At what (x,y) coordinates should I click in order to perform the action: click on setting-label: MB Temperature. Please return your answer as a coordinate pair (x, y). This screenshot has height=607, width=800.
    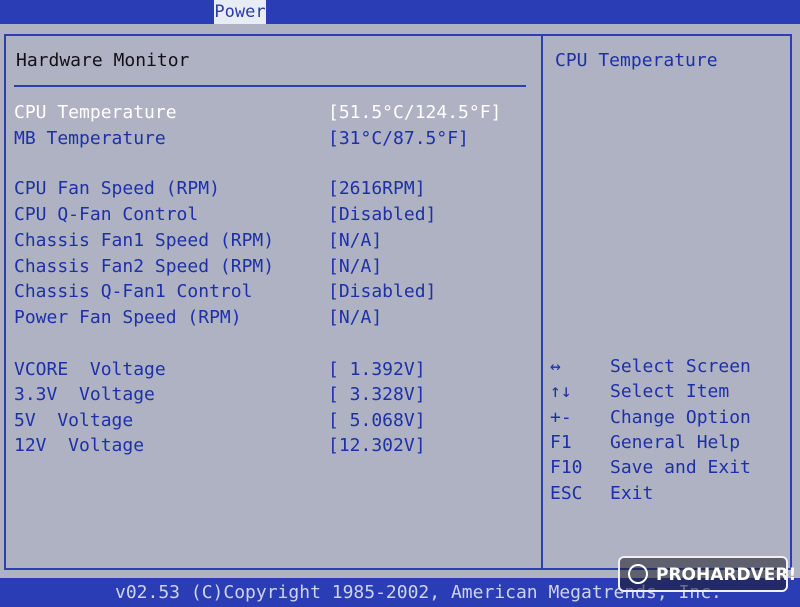
    Looking at the image, I should click on (90, 138).